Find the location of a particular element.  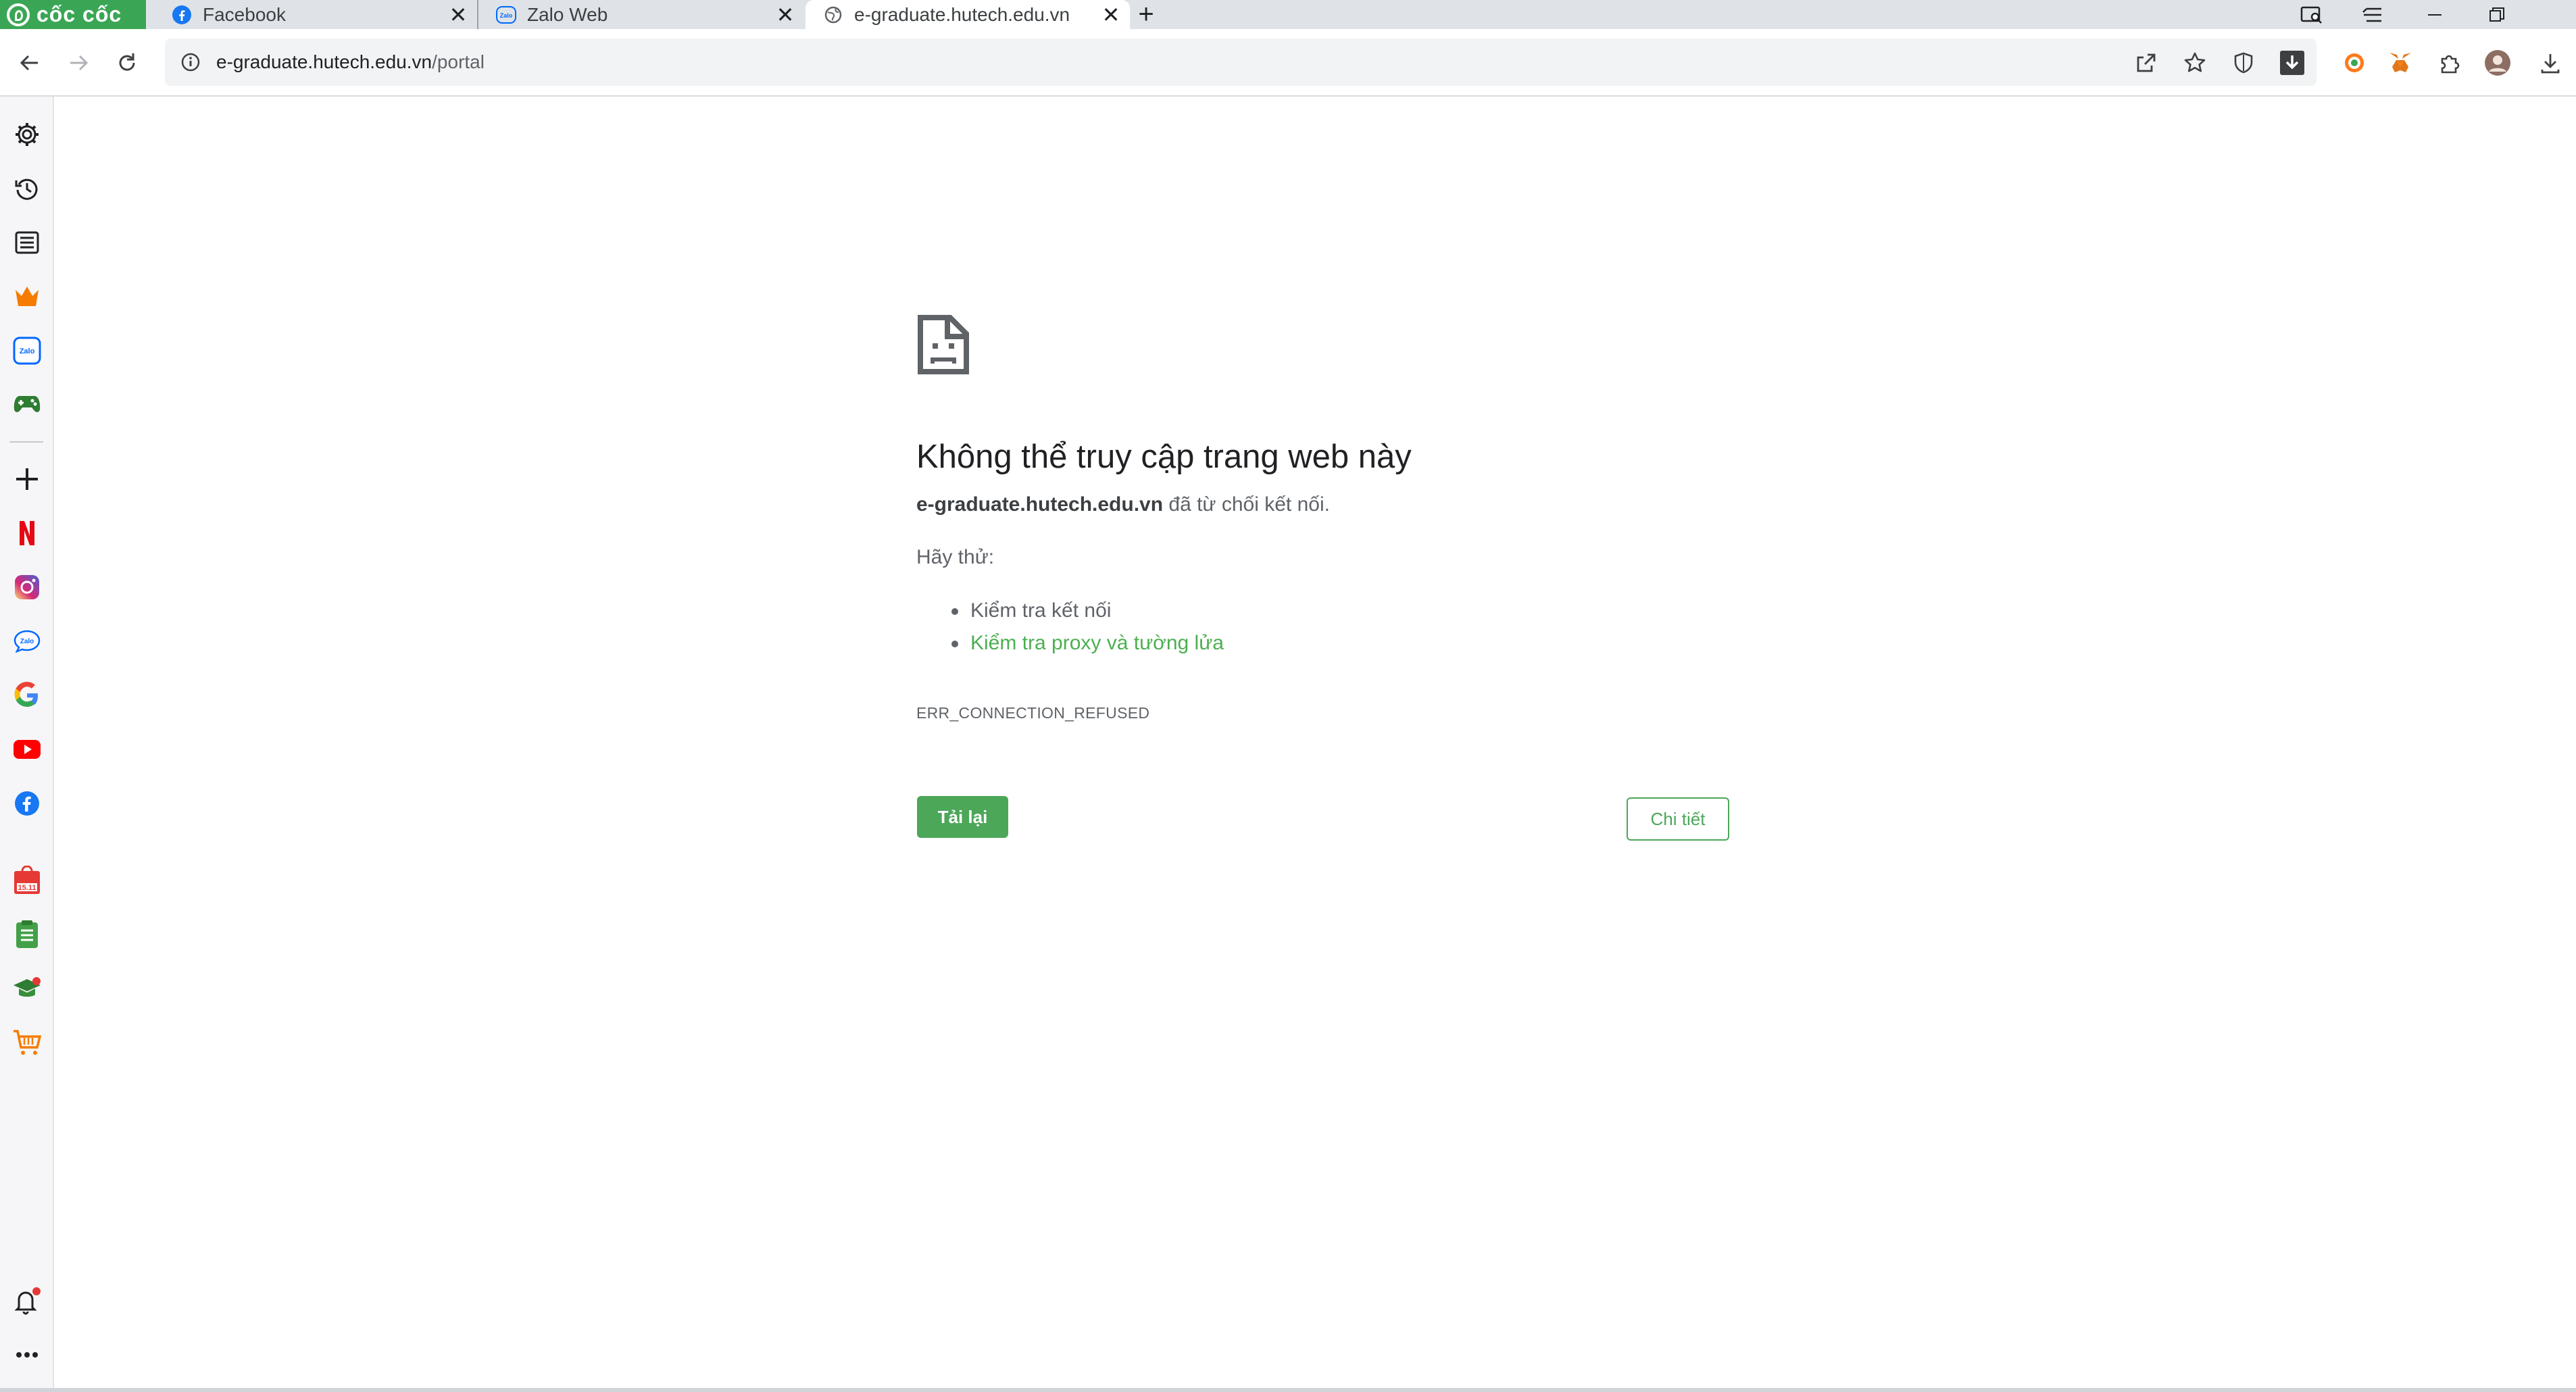

try-label: Hãy thử: is located at coordinates (956, 557).